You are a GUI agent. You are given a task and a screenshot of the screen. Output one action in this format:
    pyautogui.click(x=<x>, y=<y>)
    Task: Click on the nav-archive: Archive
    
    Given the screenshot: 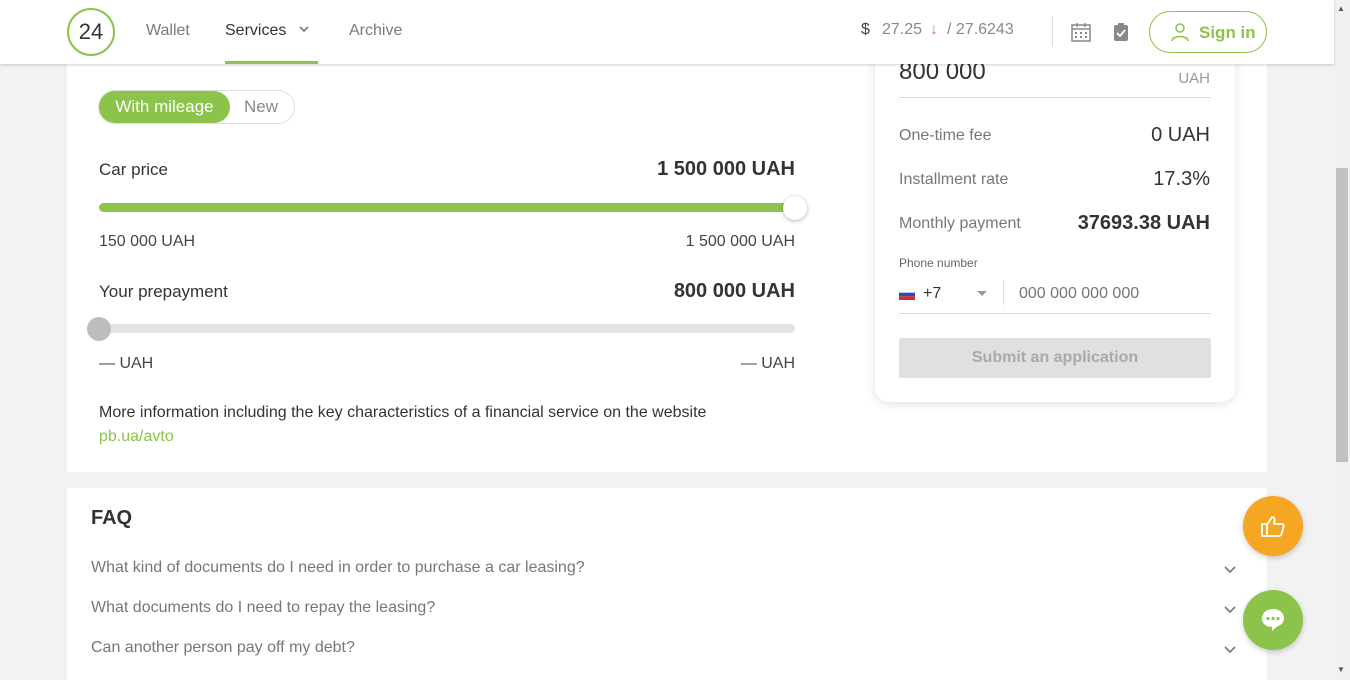 What is the action you would take?
    pyautogui.click(x=375, y=32)
    